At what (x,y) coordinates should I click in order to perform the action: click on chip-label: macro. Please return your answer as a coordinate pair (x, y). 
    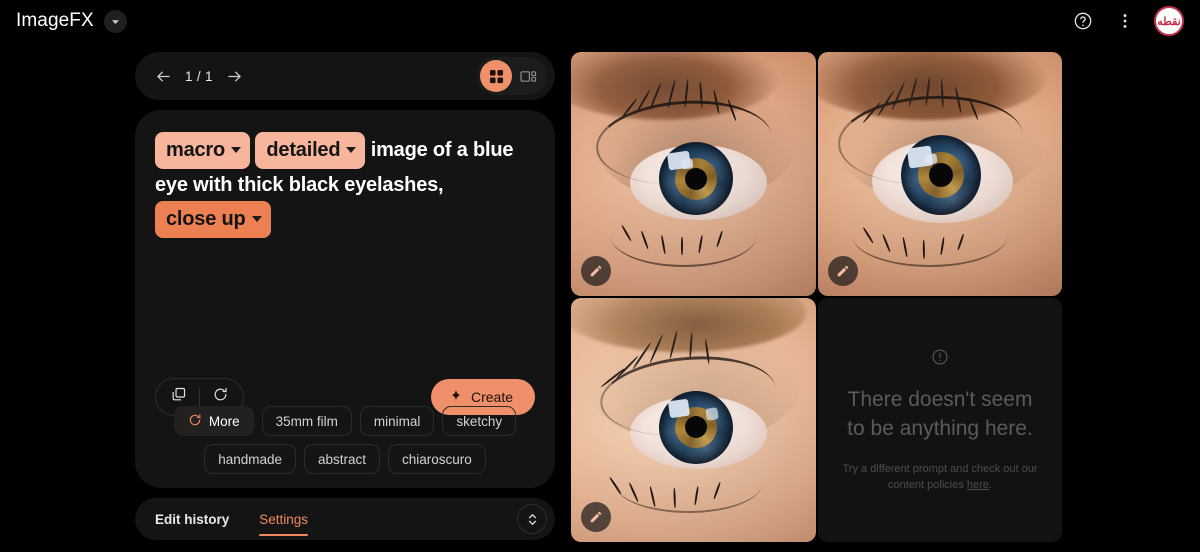
    Looking at the image, I should click on (196, 150).